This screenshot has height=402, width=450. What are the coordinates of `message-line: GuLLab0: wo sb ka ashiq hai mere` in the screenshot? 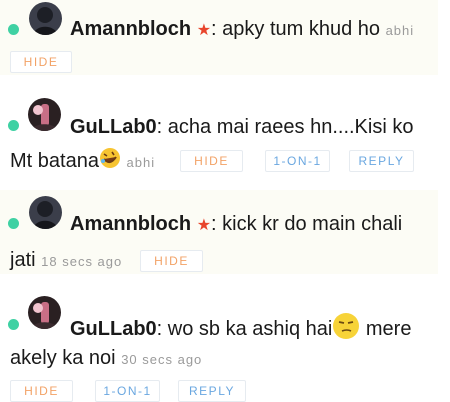 It's located at (240, 329).